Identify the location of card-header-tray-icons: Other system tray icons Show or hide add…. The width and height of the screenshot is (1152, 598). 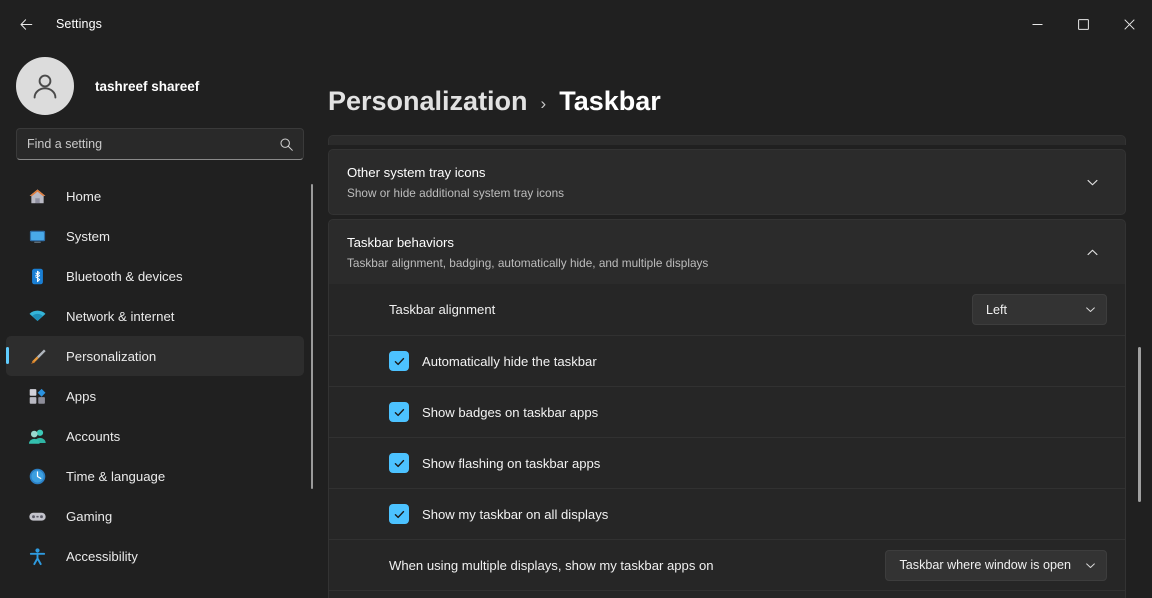
(727, 182).